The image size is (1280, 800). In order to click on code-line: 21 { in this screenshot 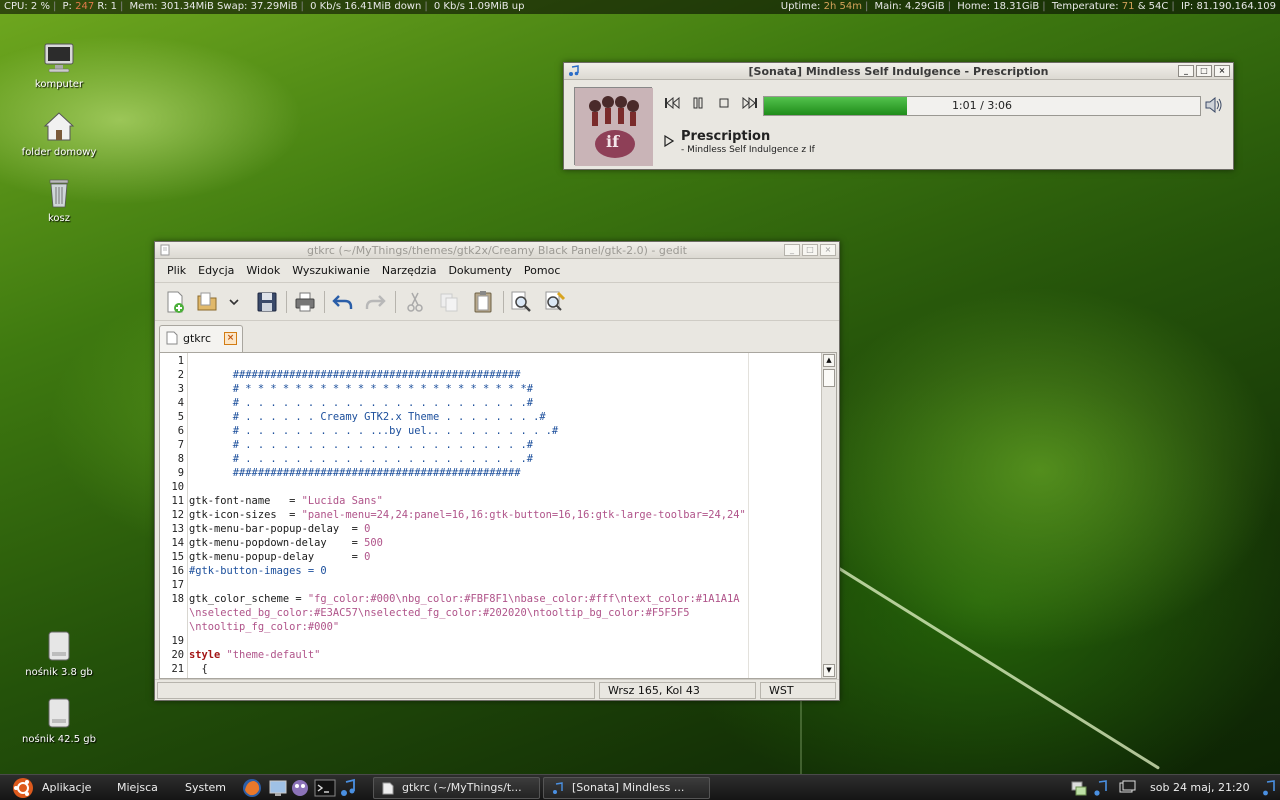, I will do `click(492, 669)`.